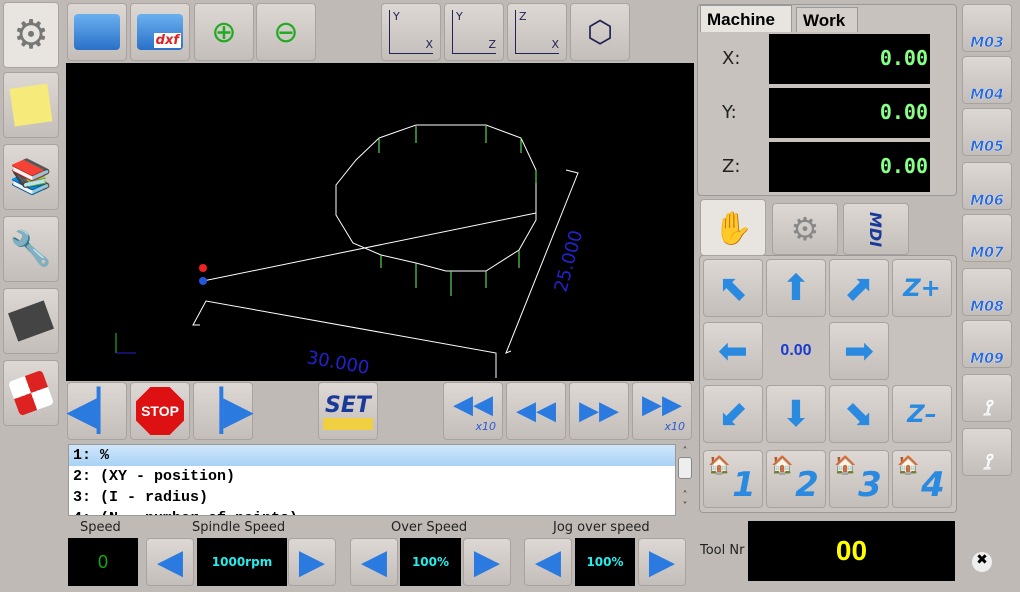  Describe the element at coordinates (474, 32) in the screenshot. I see `view-yz-button: YZ` at that location.